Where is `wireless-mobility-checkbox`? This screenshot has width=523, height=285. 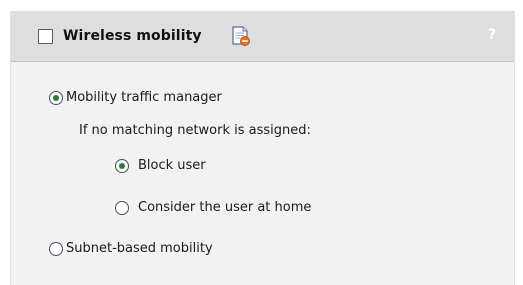
wireless-mobility-checkbox is located at coordinates (45, 36).